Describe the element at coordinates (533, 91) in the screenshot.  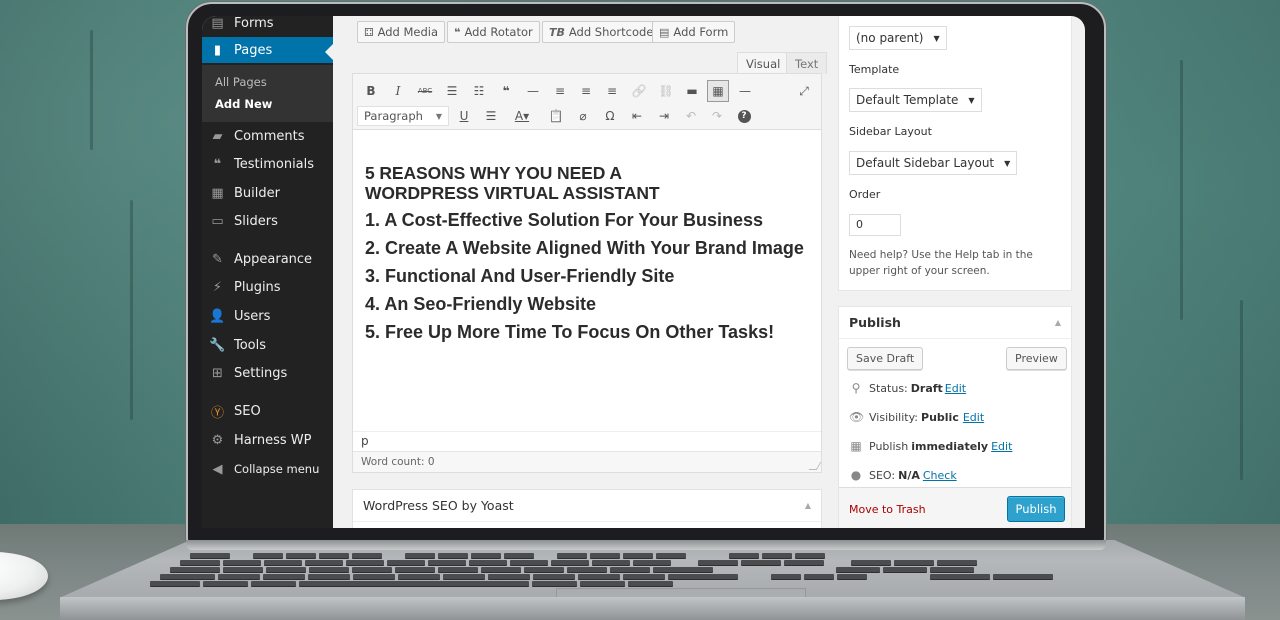
I see `horizontal-line-button: —` at that location.